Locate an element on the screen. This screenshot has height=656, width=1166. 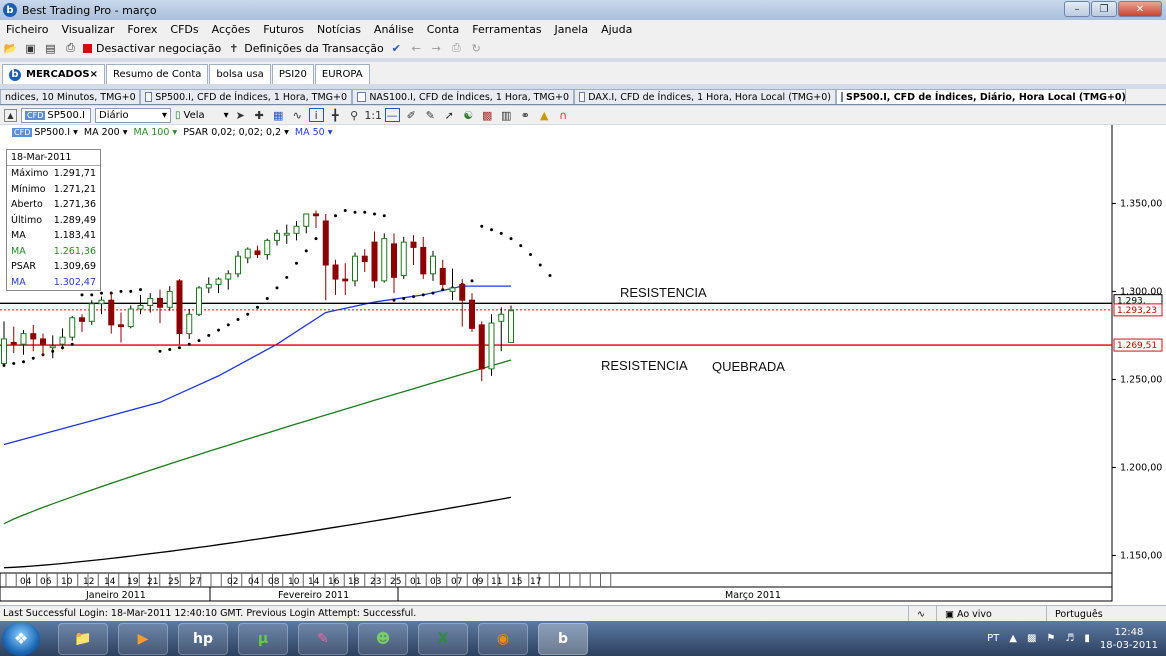
excel-icon: X is located at coordinates (443, 638).